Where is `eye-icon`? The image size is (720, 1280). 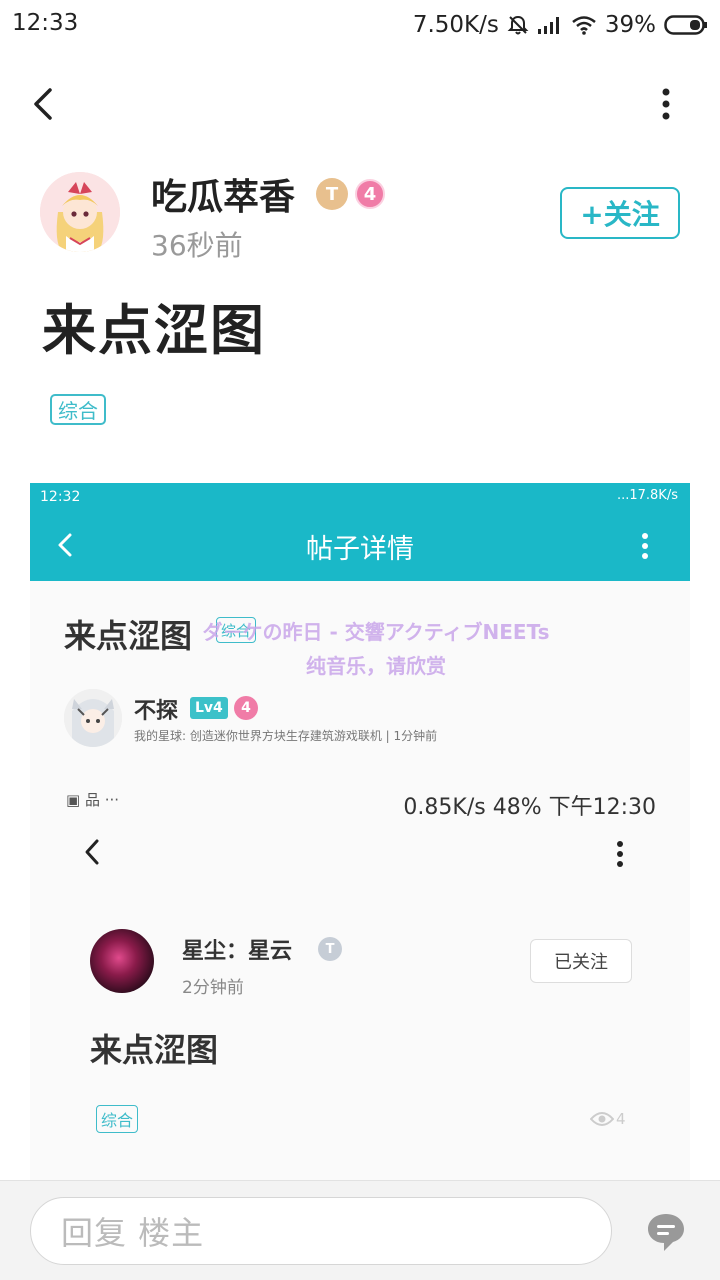 eye-icon is located at coordinates (602, 1119).